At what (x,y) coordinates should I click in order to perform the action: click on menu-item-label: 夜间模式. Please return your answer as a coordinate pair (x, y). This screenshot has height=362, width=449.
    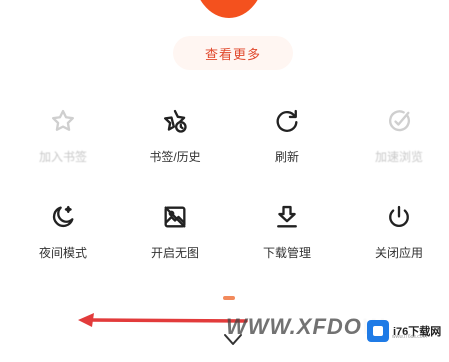
    Looking at the image, I should click on (62, 253).